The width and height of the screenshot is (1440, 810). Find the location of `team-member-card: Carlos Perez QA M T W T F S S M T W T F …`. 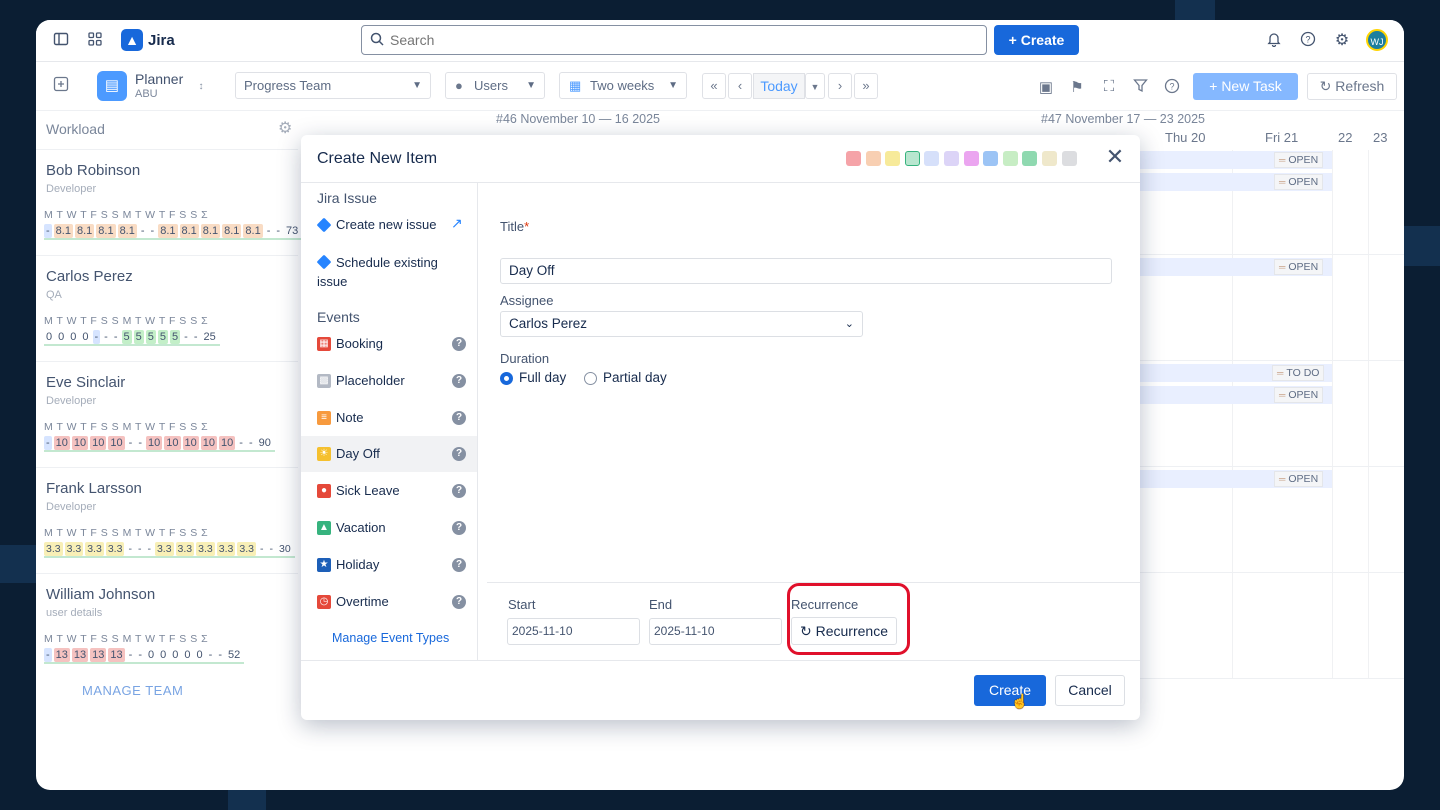

team-member-card: Carlos Perez QA M T W T F S S M T W T F … is located at coordinates (167, 308).